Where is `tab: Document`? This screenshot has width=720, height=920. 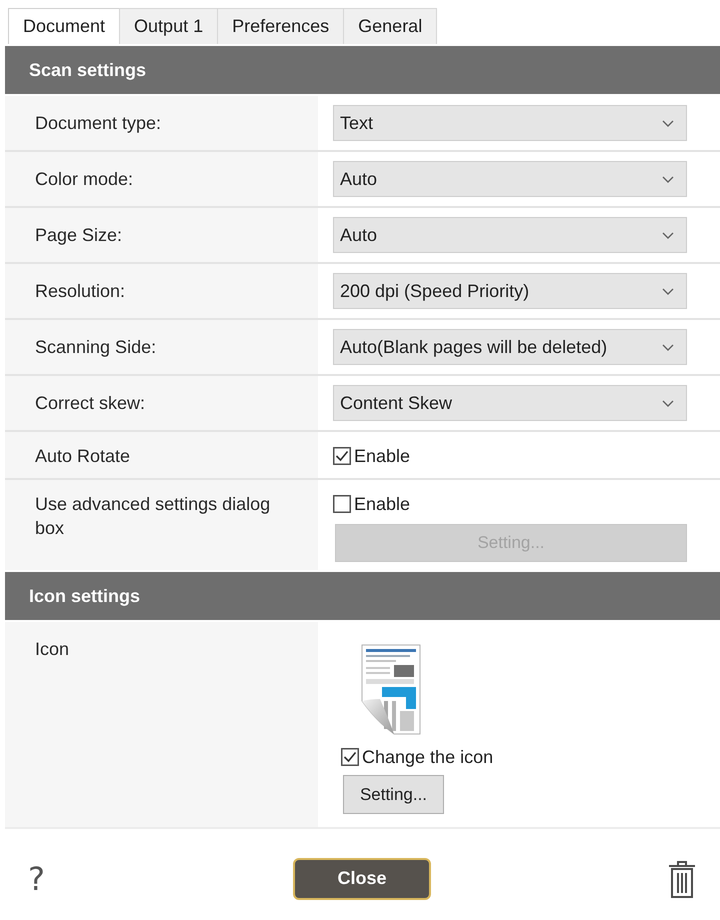 tab: Document is located at coordinates (64, 26).